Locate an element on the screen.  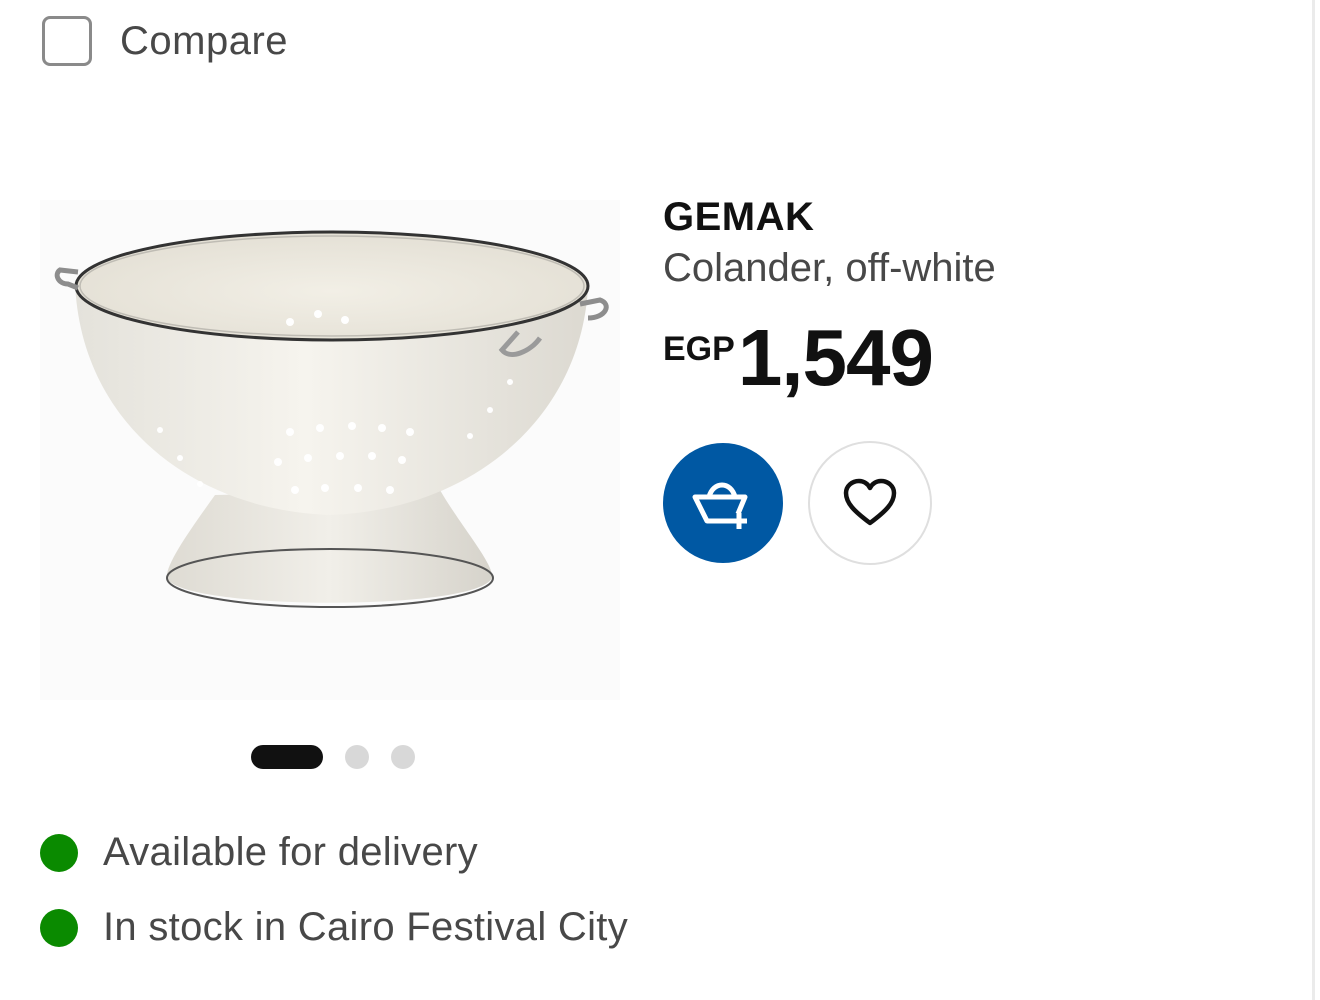
add-to-cart-button is located at coordinates (723, 503).